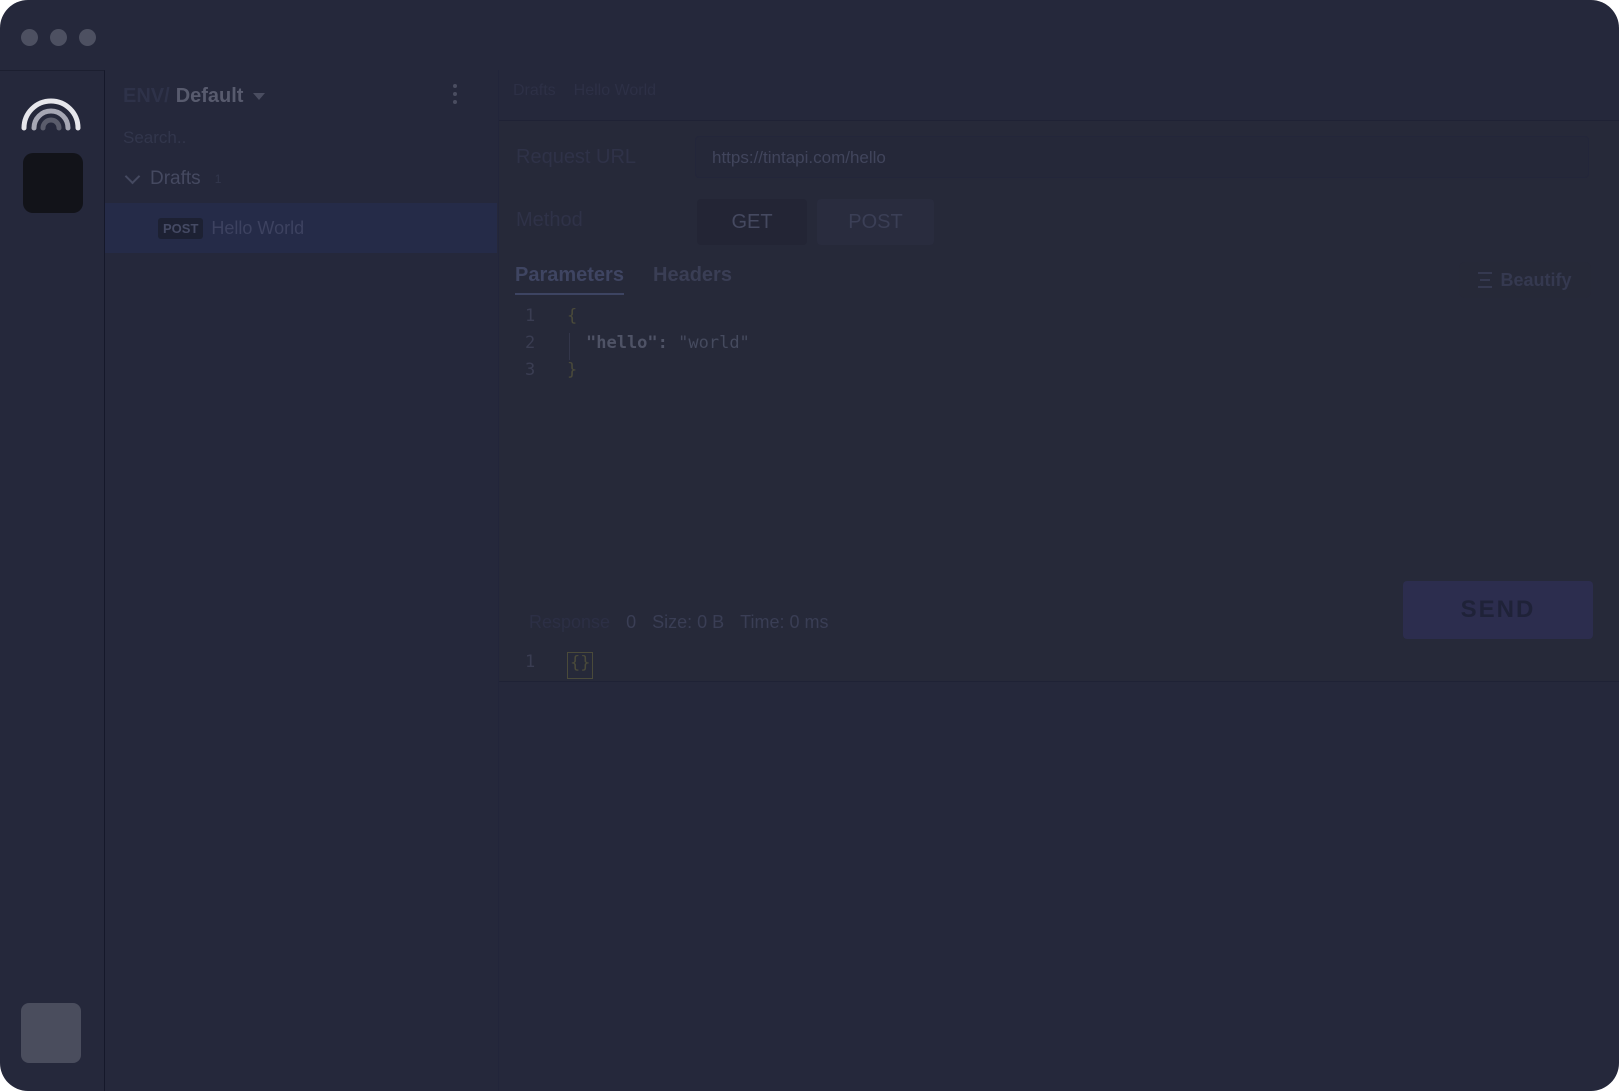  What do you see at coordinates (181, 228) in the screenshot?
I see `method-badge: POST` at bounding box center [181, 228].